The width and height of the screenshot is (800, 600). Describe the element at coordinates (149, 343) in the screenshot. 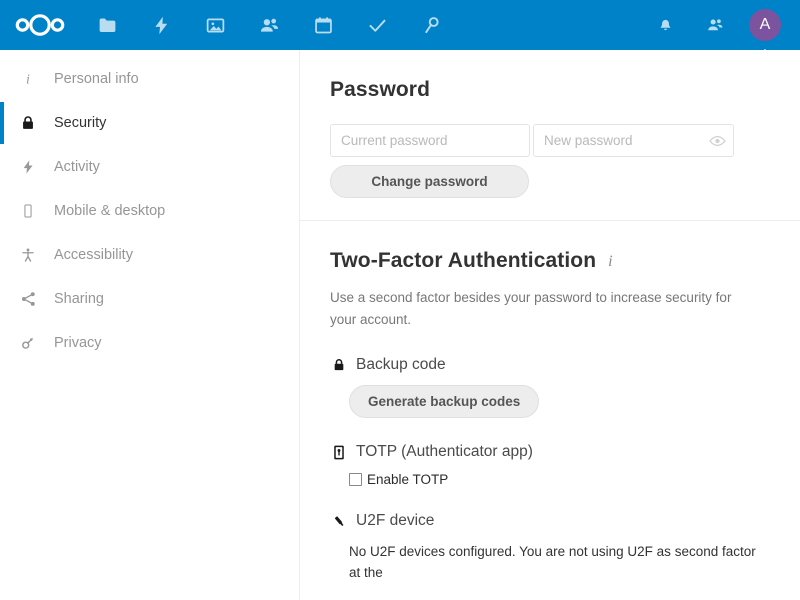

I see `sidebar-item-privacy: Privacy` at that location.